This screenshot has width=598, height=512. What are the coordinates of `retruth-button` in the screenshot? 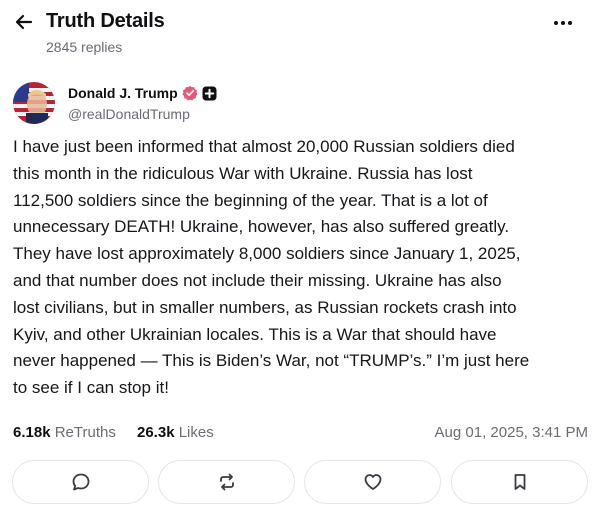 It's located at (226, 482).